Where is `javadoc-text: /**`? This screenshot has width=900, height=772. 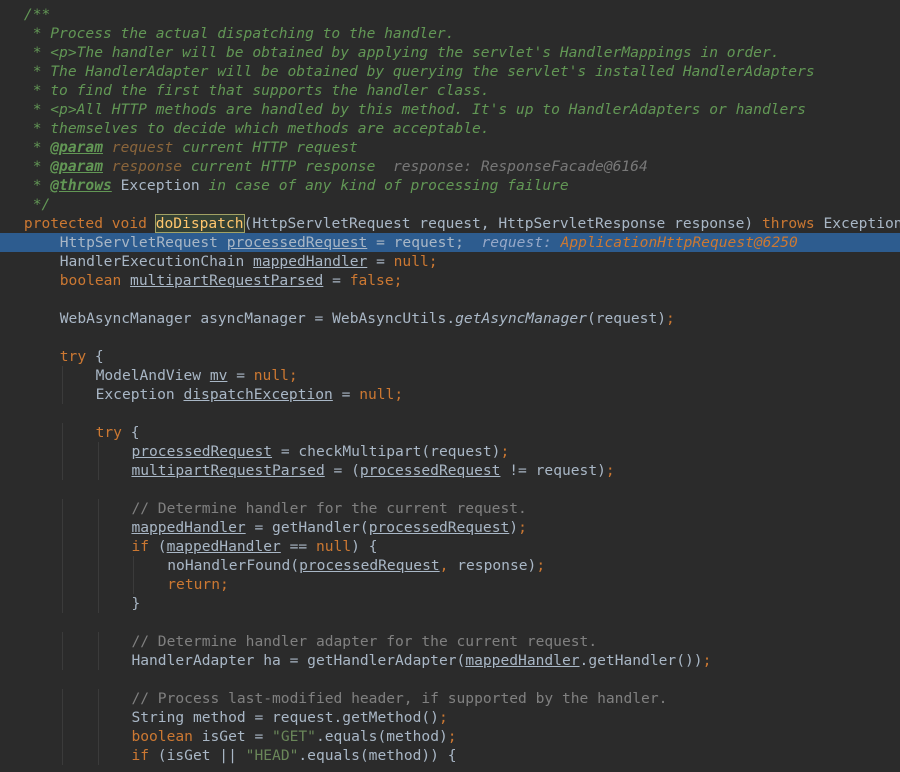
javadoc-text: /** is located at coordinates (37, 14).